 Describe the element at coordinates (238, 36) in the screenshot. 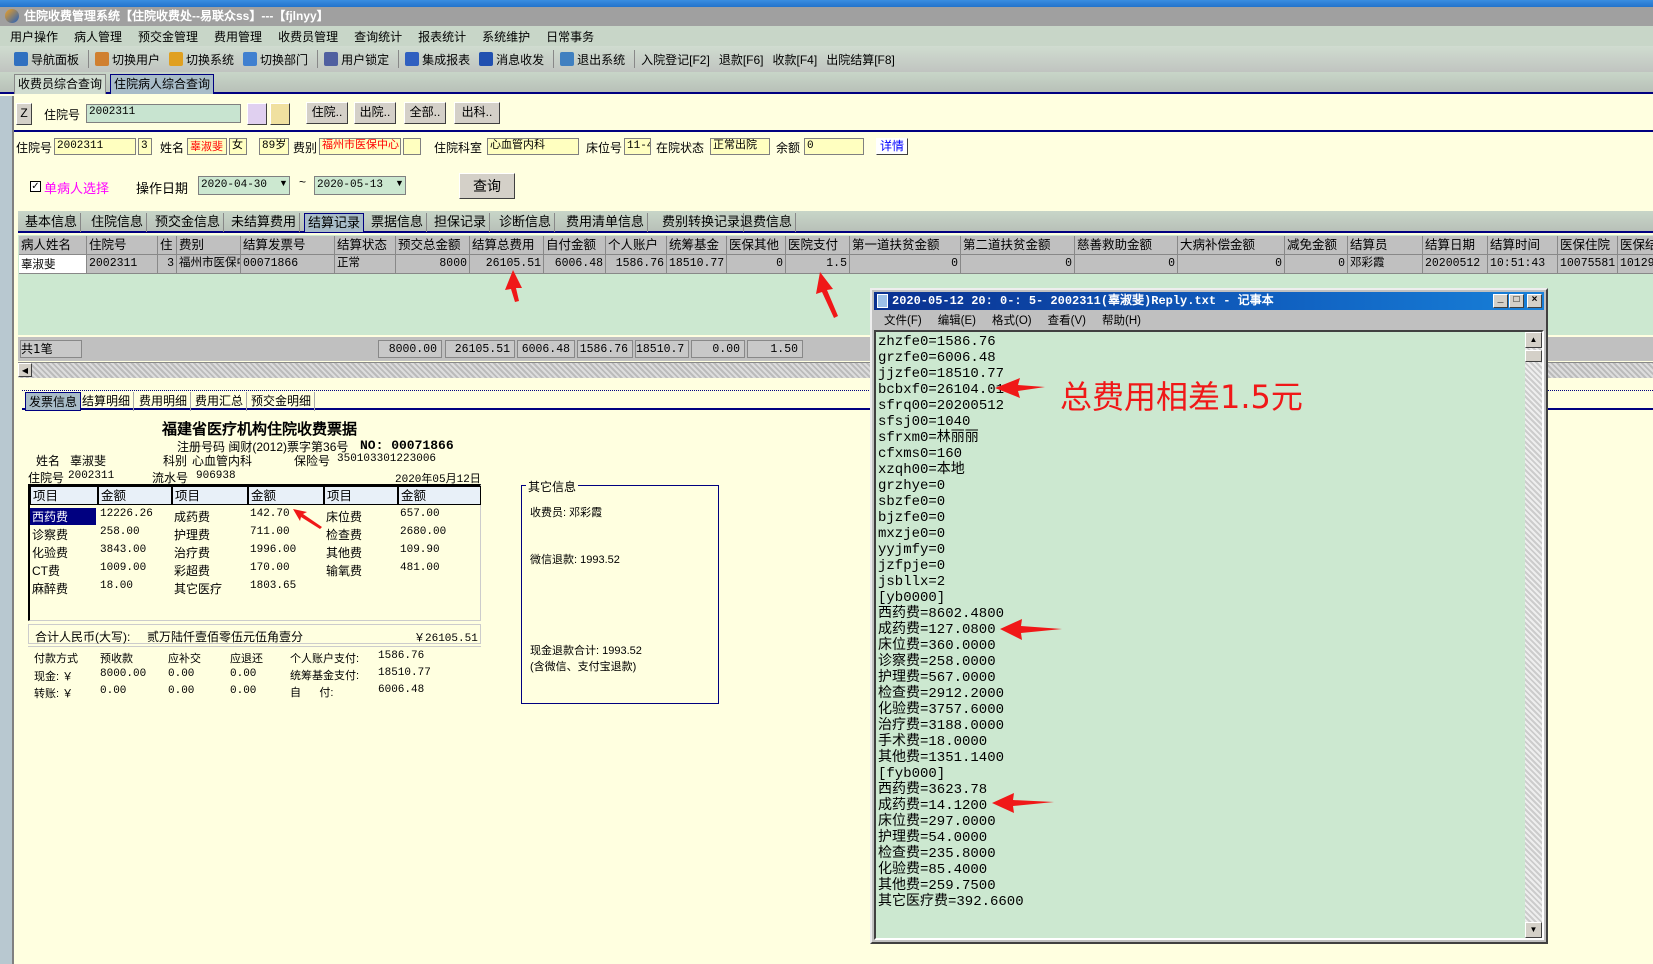

I see `menu-item: 费用管理` at that location.